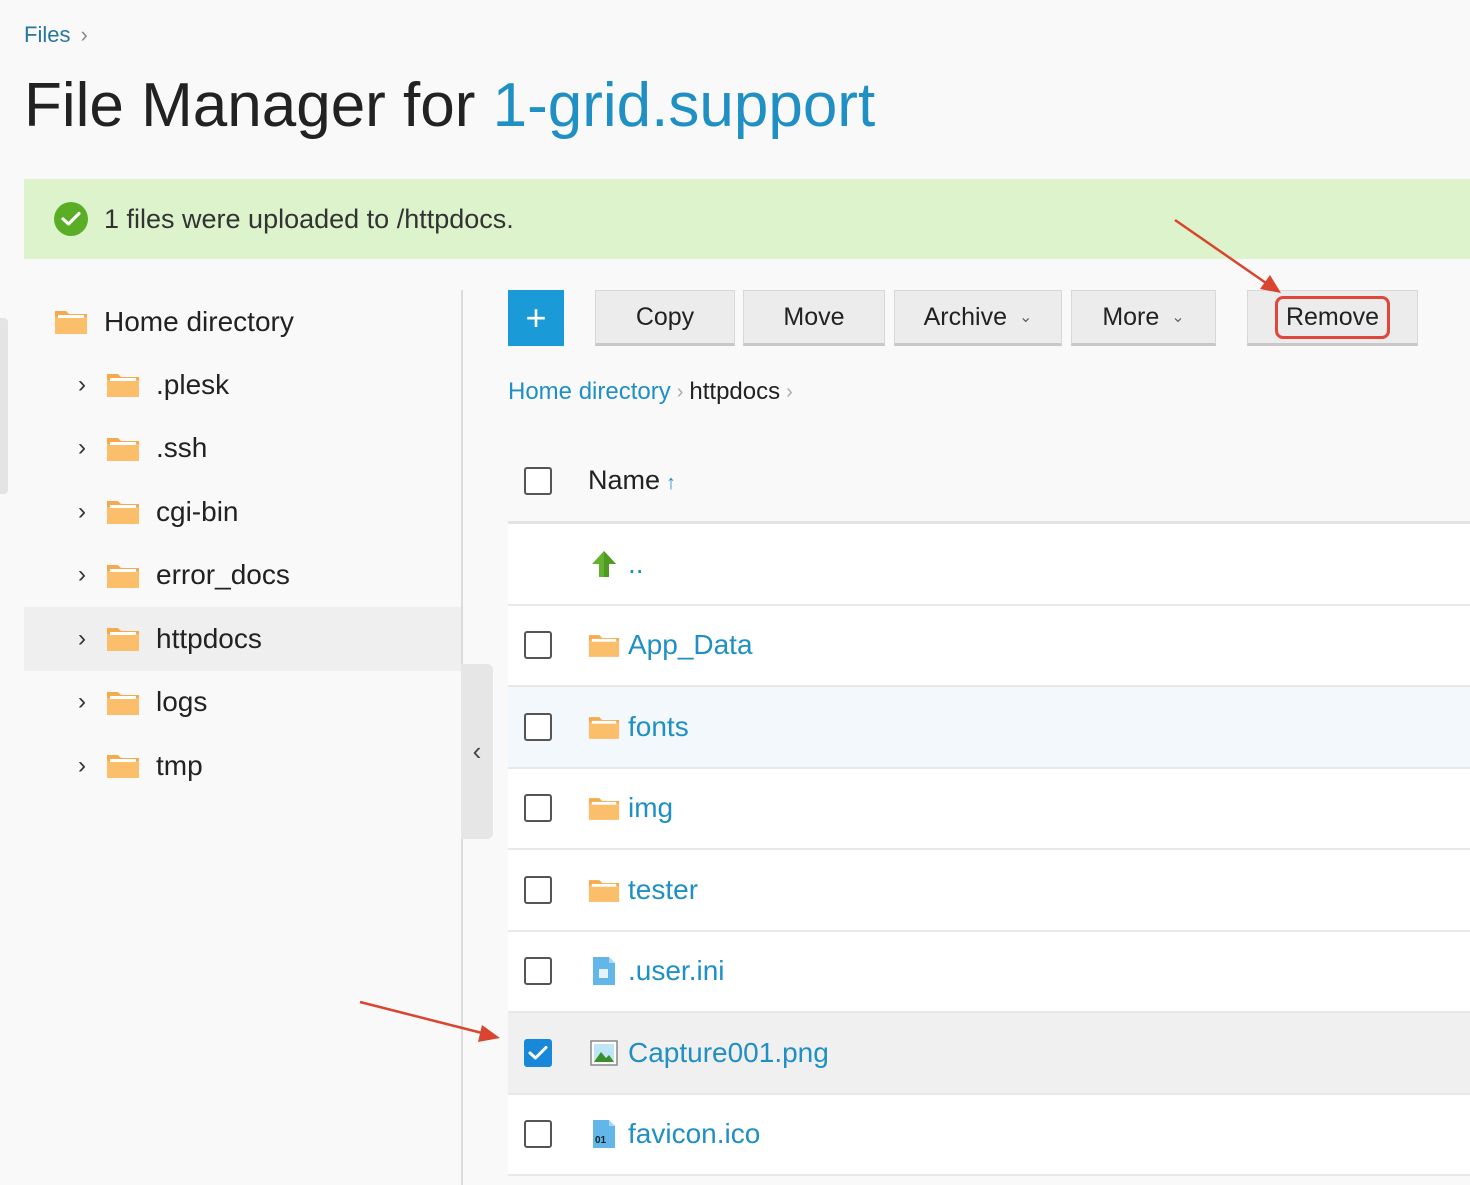  What do you see at coordinates (604, 564) in the screenshot?
I see `up-arrow-icon` at bounding box center [604, 564].